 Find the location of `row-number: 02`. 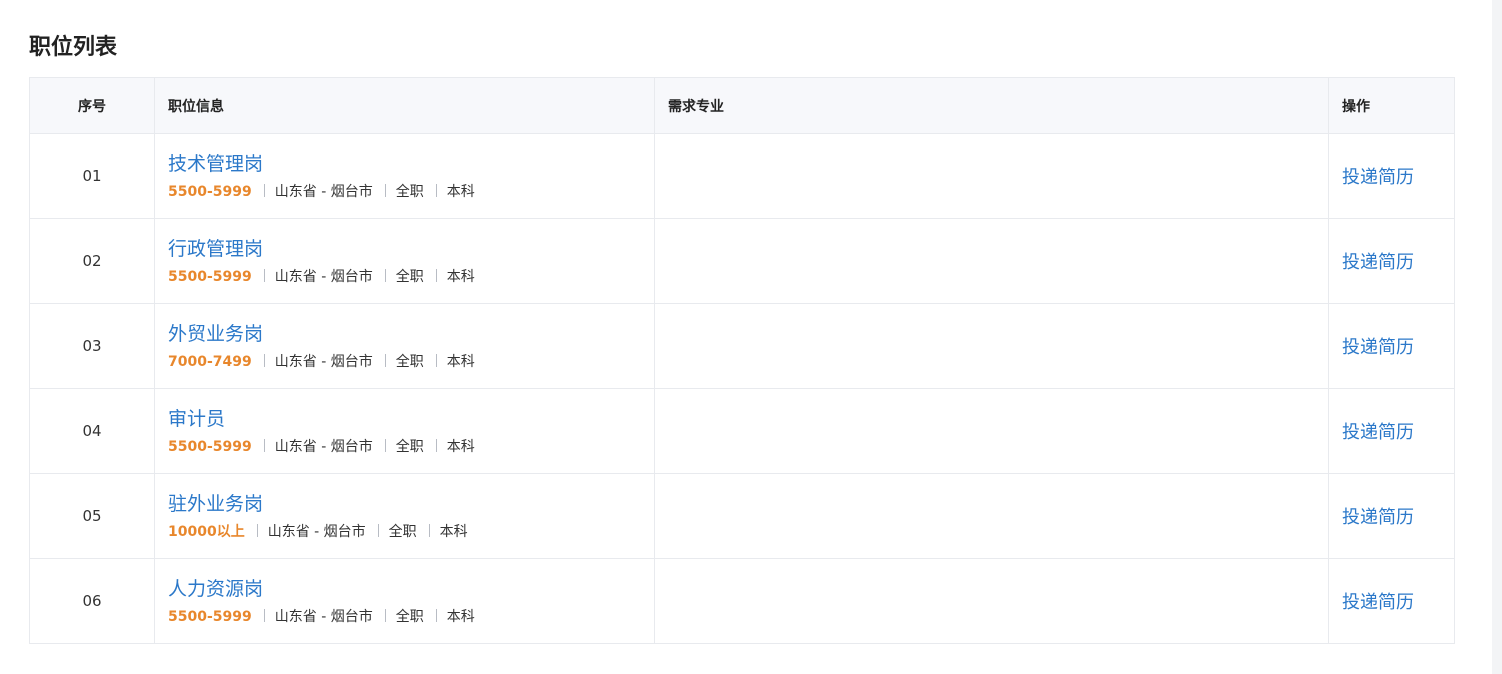

row-number: 02 is located at coordinates (92, 261).